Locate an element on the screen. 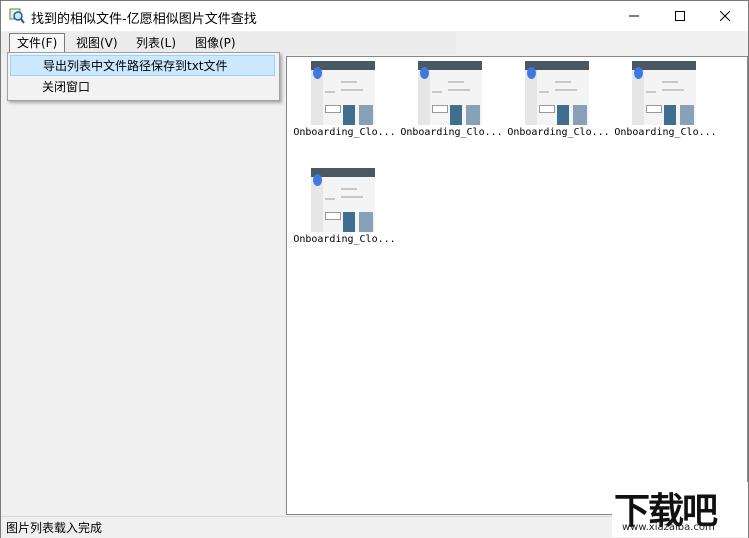 The width and height of the screenshot is (749, 538). magnifier-image-app-icon is located at coordinates (17, 16).